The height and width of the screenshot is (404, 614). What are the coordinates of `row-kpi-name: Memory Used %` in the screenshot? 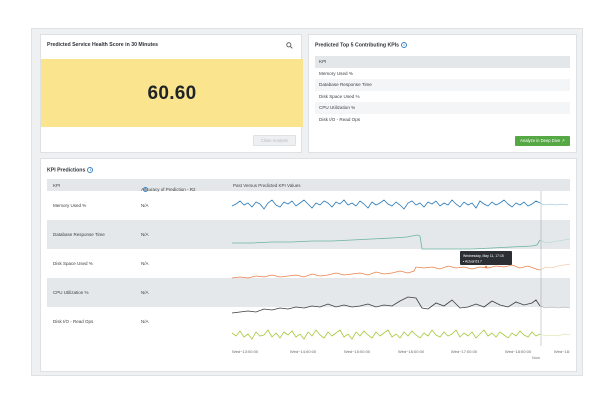 It's located at (70, 205).